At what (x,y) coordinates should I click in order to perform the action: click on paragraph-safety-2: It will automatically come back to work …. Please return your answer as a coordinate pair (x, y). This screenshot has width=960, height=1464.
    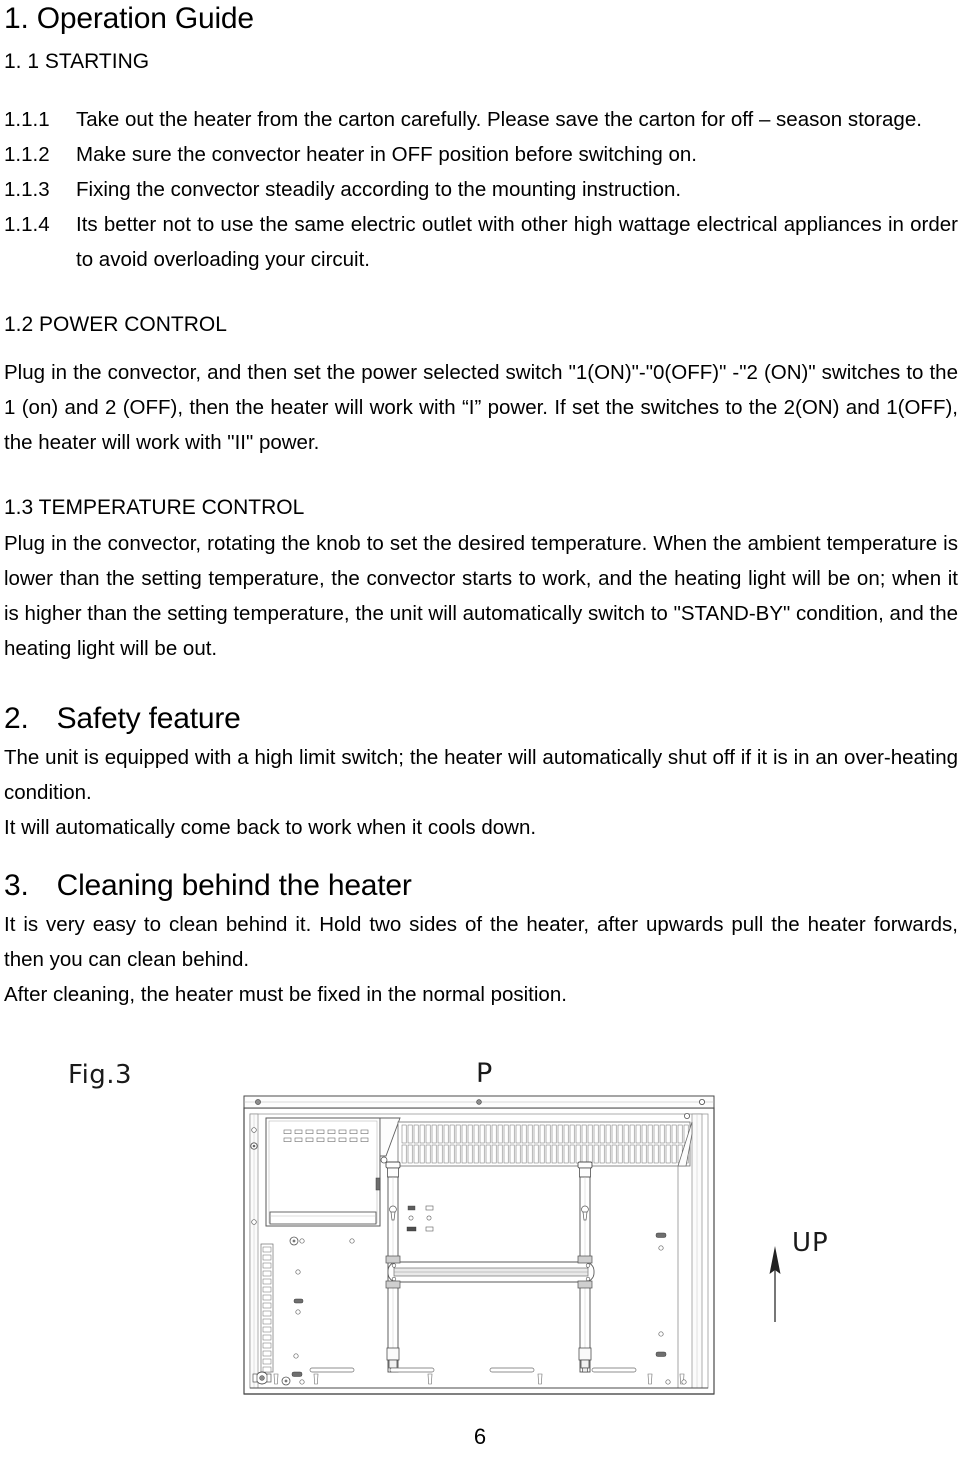
    Looking at the image, I should click on (270, 827).